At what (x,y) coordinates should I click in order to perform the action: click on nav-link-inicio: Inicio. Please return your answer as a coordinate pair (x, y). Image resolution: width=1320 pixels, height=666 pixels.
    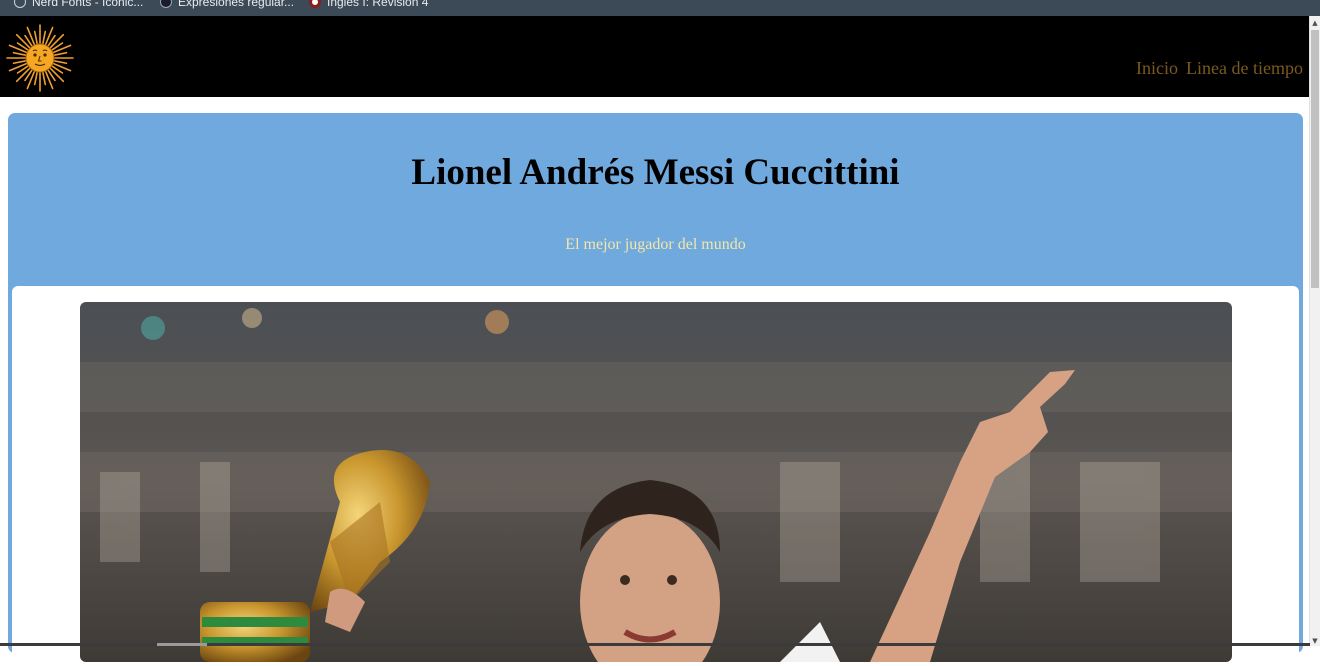
    Looking at the image, I should click on (1157, 68).